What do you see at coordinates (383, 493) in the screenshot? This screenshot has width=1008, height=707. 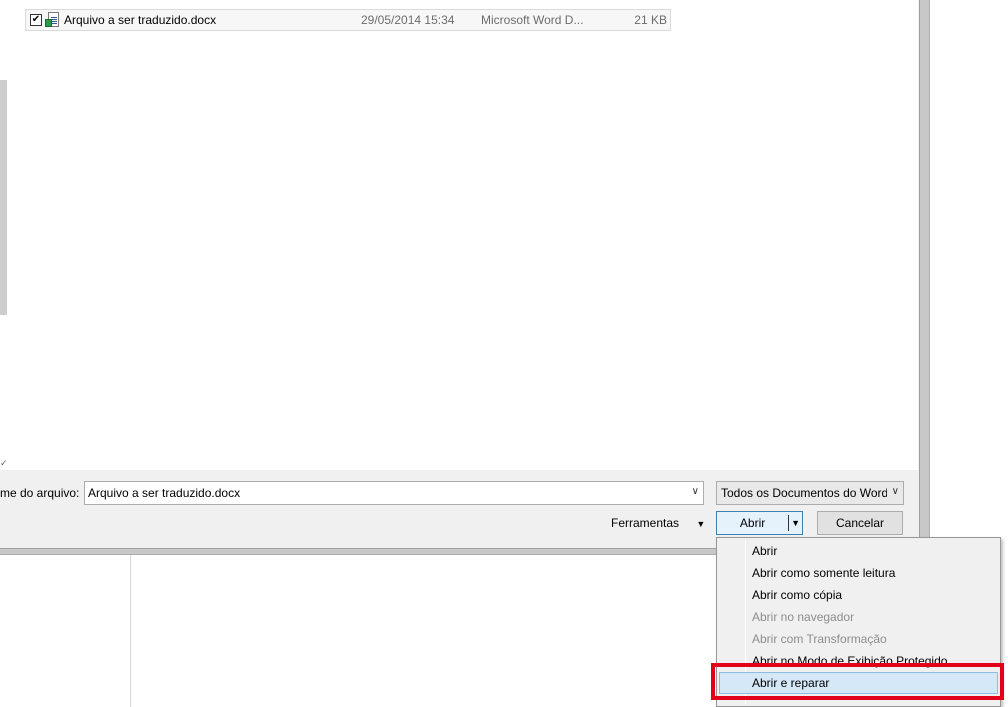 I see `filename-input` at bounding box center [383, 493].